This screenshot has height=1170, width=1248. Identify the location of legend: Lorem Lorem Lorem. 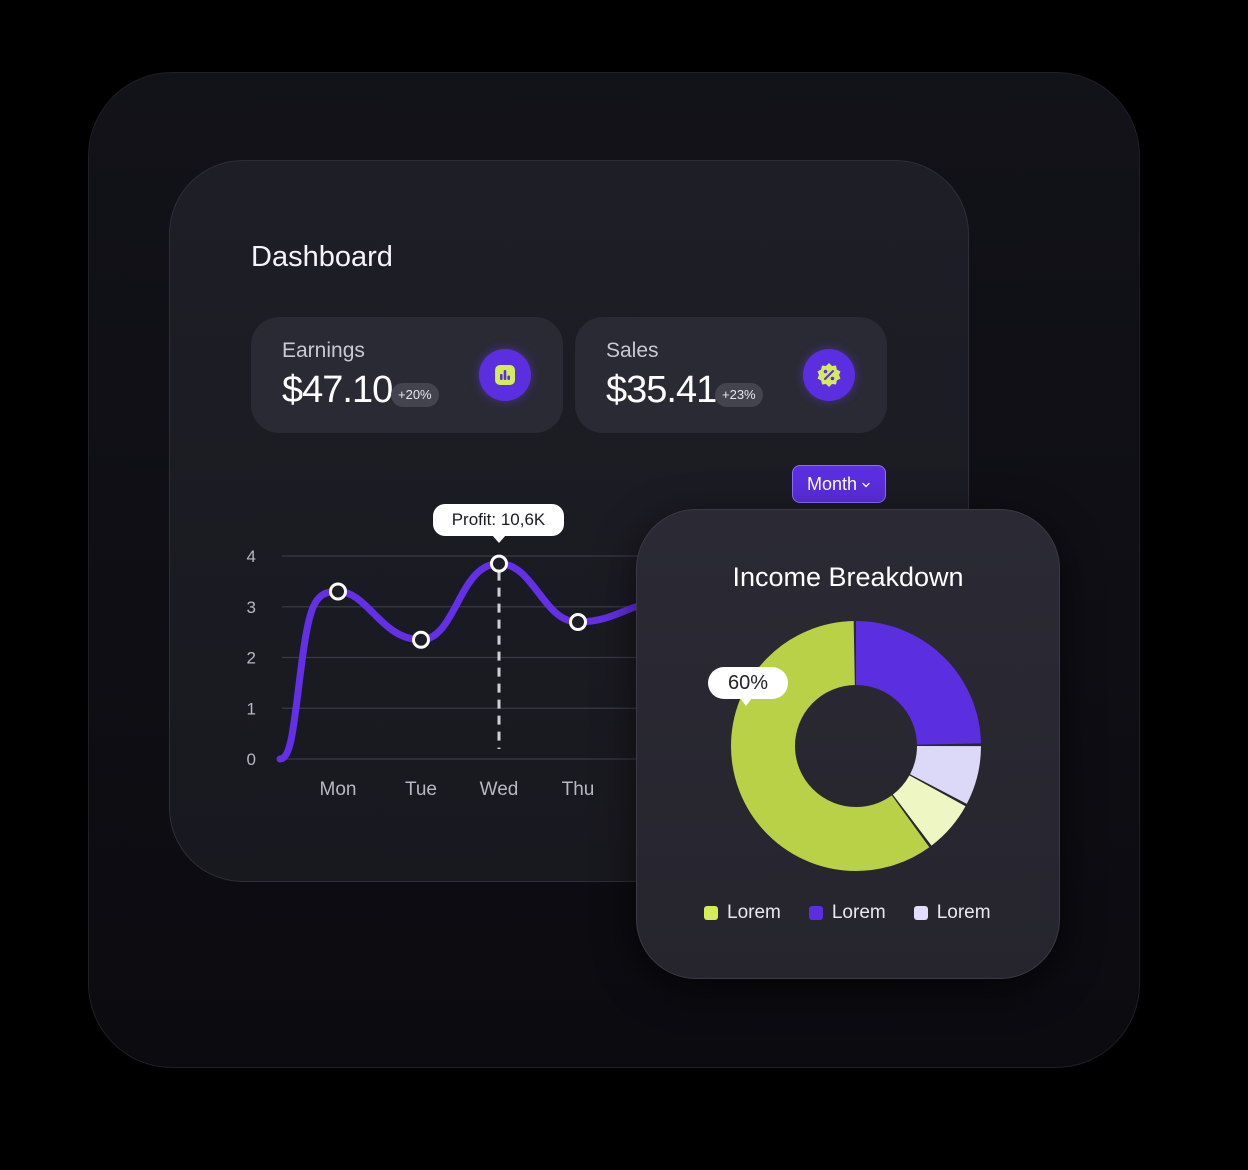
(847, 913).